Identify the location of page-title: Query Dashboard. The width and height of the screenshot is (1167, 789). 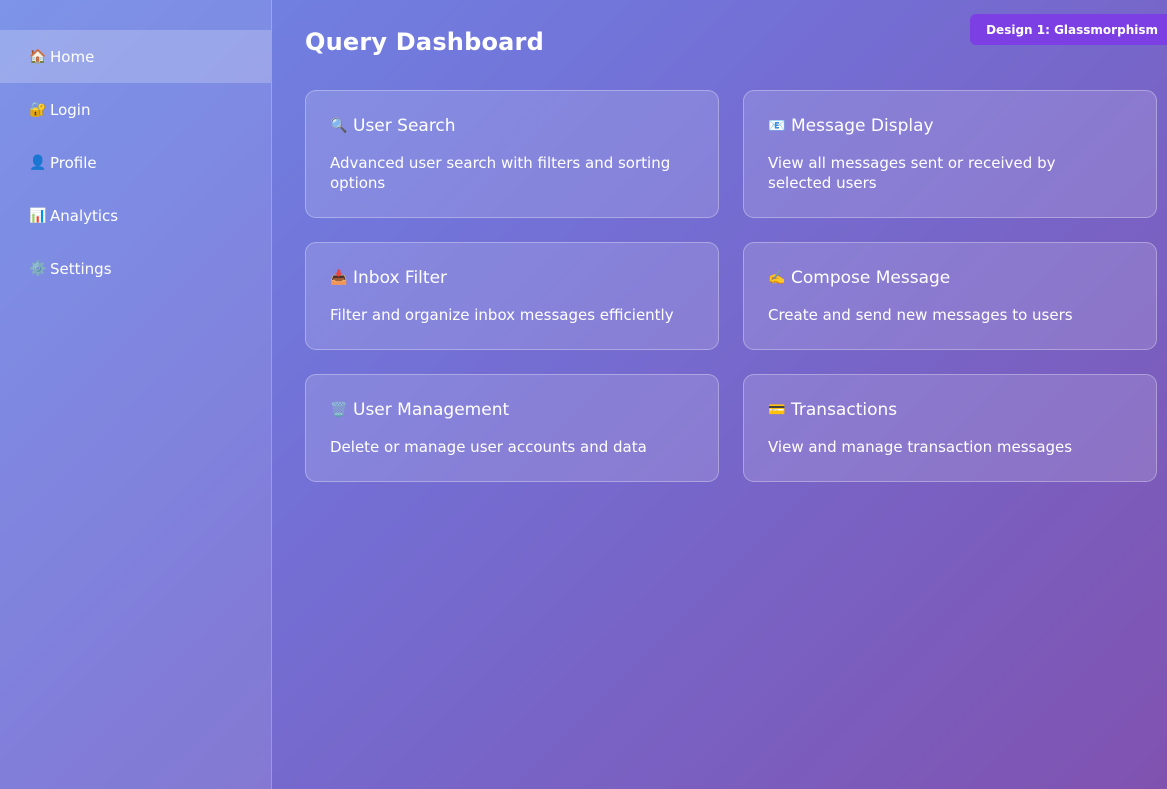
(424, 42).